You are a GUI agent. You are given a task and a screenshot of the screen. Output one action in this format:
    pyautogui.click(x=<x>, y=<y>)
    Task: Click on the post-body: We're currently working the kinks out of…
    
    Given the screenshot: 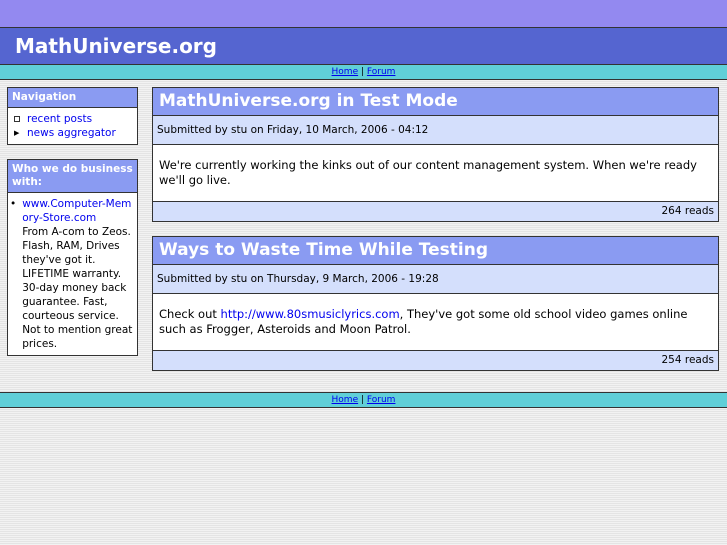 What is the action you would take?
    pyautogui.click(x=435, y=173)
    